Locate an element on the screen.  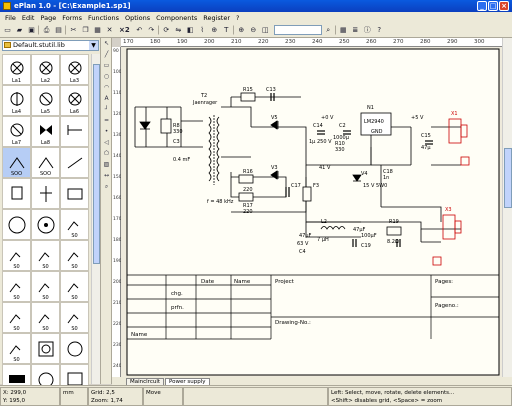
measure-tool-icon: ↔ is located at coordinates (106, 176).